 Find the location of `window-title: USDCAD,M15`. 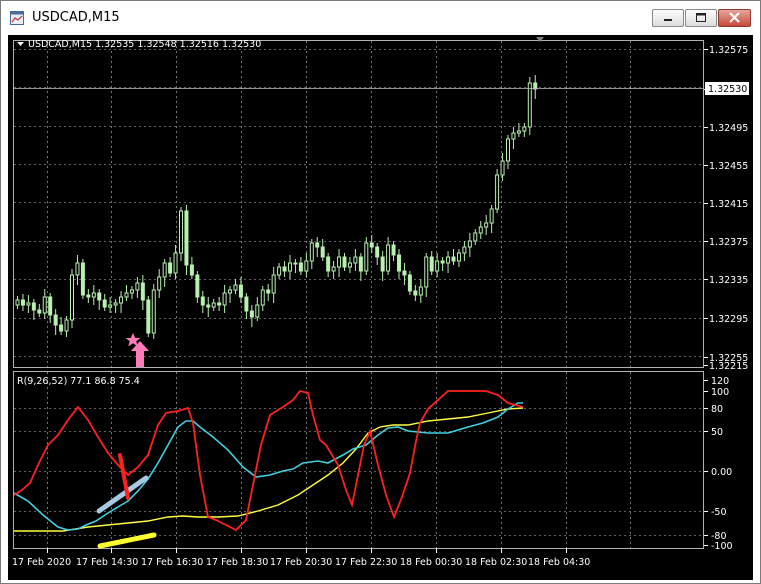

window-title: USDCAD,M15 is located at coordinates (76, 17).